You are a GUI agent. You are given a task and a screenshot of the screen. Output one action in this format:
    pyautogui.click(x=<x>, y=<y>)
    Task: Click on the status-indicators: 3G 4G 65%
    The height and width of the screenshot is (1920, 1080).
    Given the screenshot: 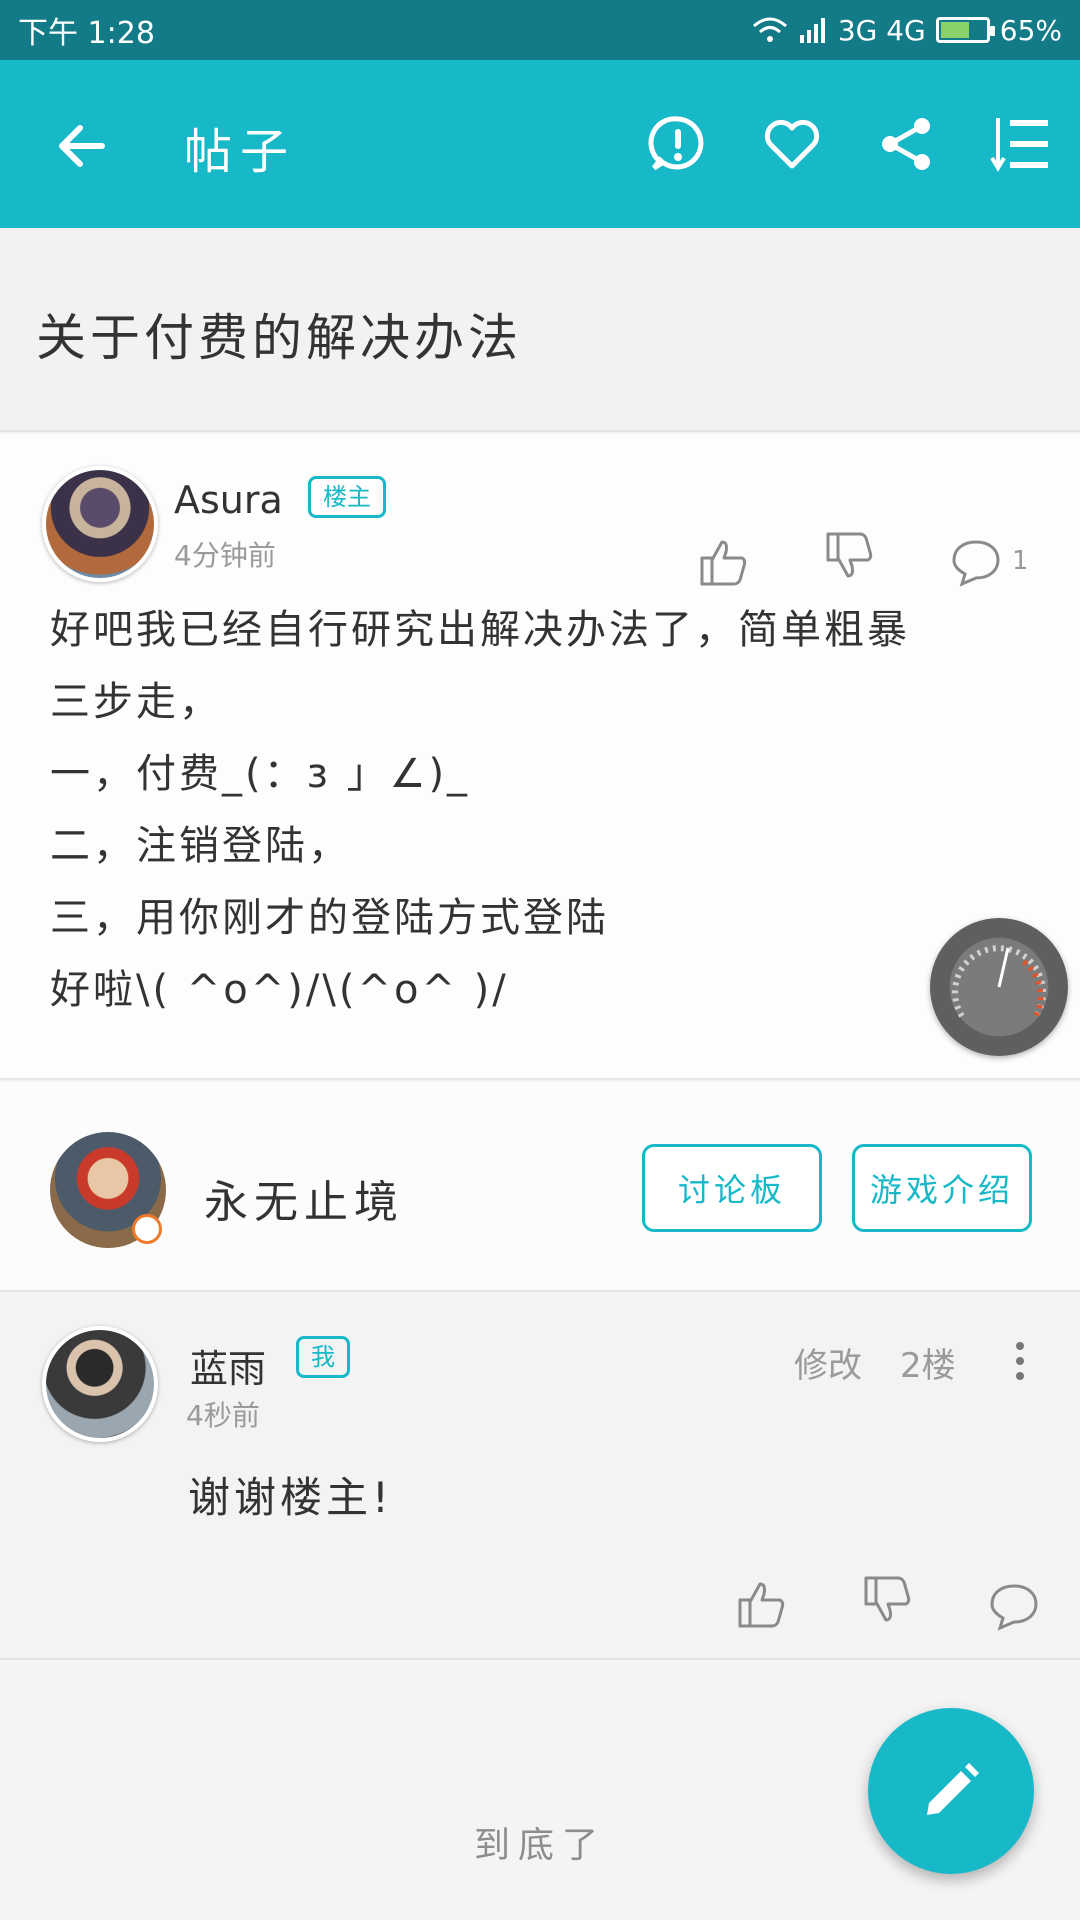 What is the action you would take?
    pyautogui.click(x=907, y=30)
    